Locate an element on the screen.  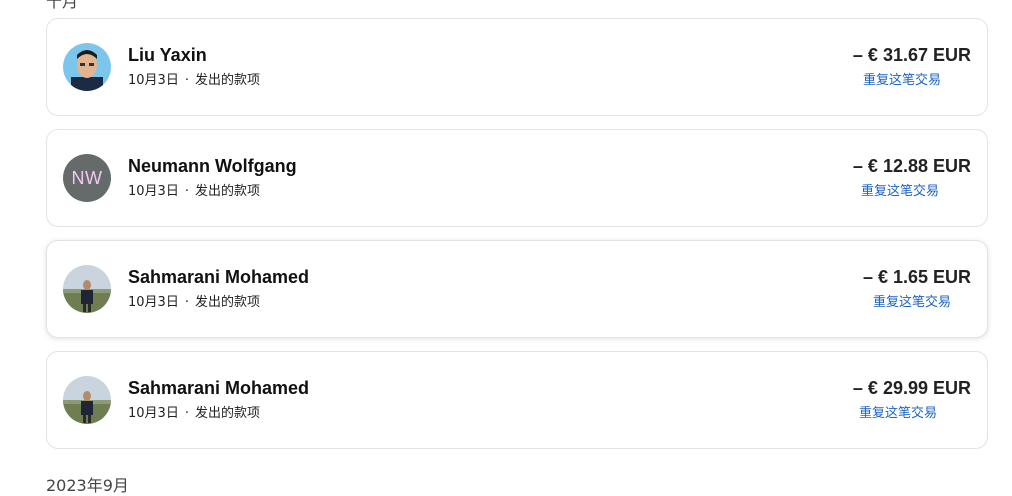
transaction-amount: – € 31.67 EUR is located at coordinates (911, 55).